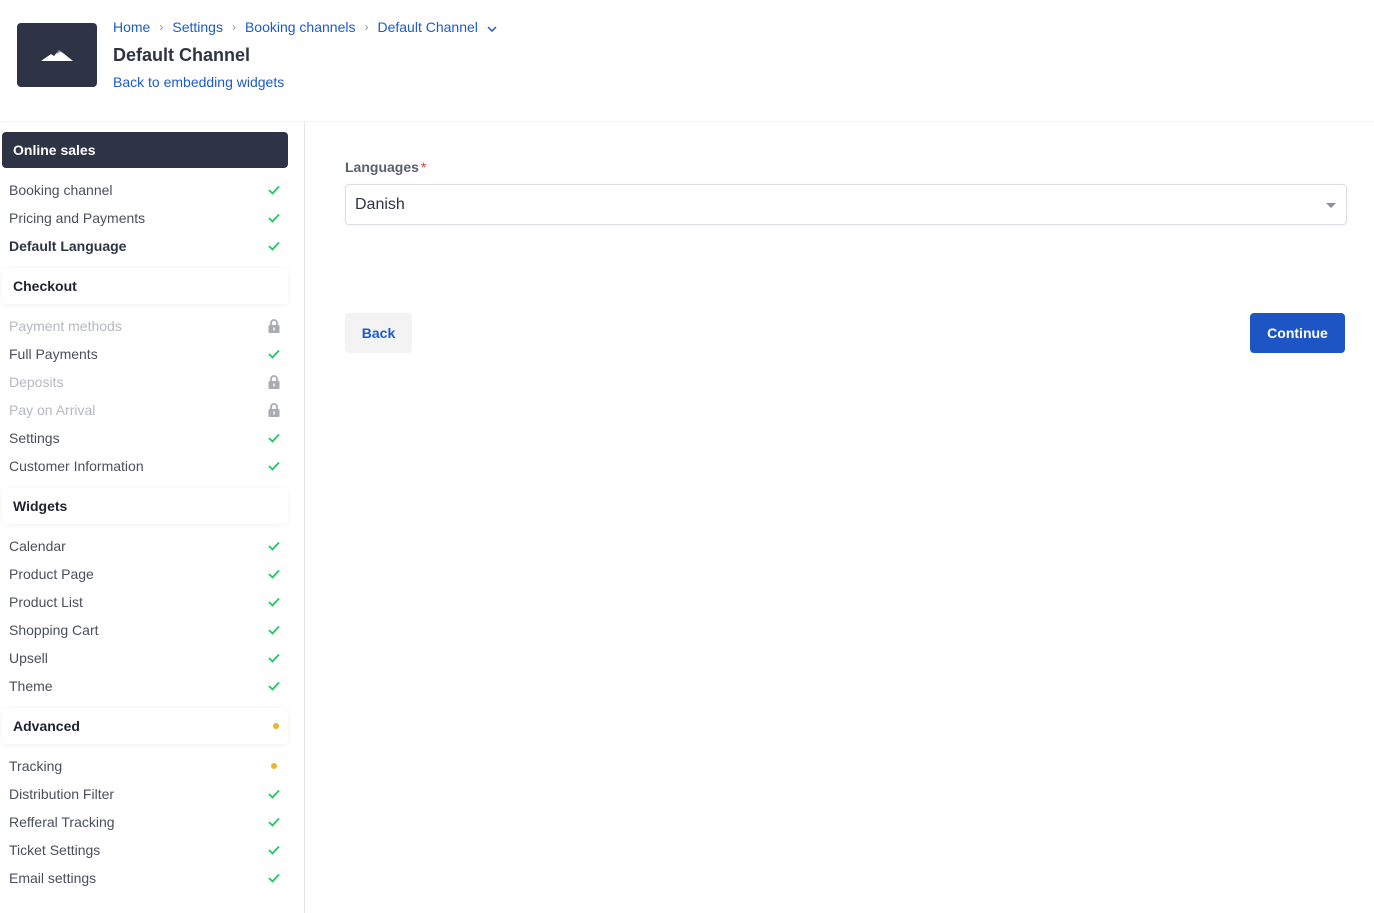  Describe the element at coordinates (55, 850) in the screenshot. I see `item-label: Ticket Settings` at that location.